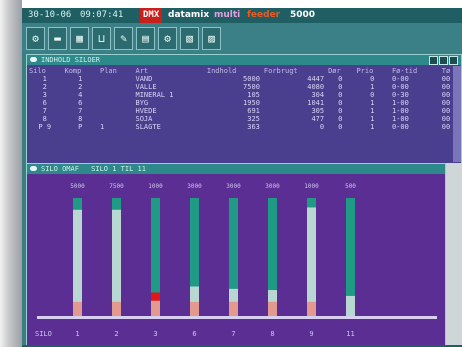 This screenshot has width=462, height=347. I want to click on table-cell-komp: 1, so click(80, 79).